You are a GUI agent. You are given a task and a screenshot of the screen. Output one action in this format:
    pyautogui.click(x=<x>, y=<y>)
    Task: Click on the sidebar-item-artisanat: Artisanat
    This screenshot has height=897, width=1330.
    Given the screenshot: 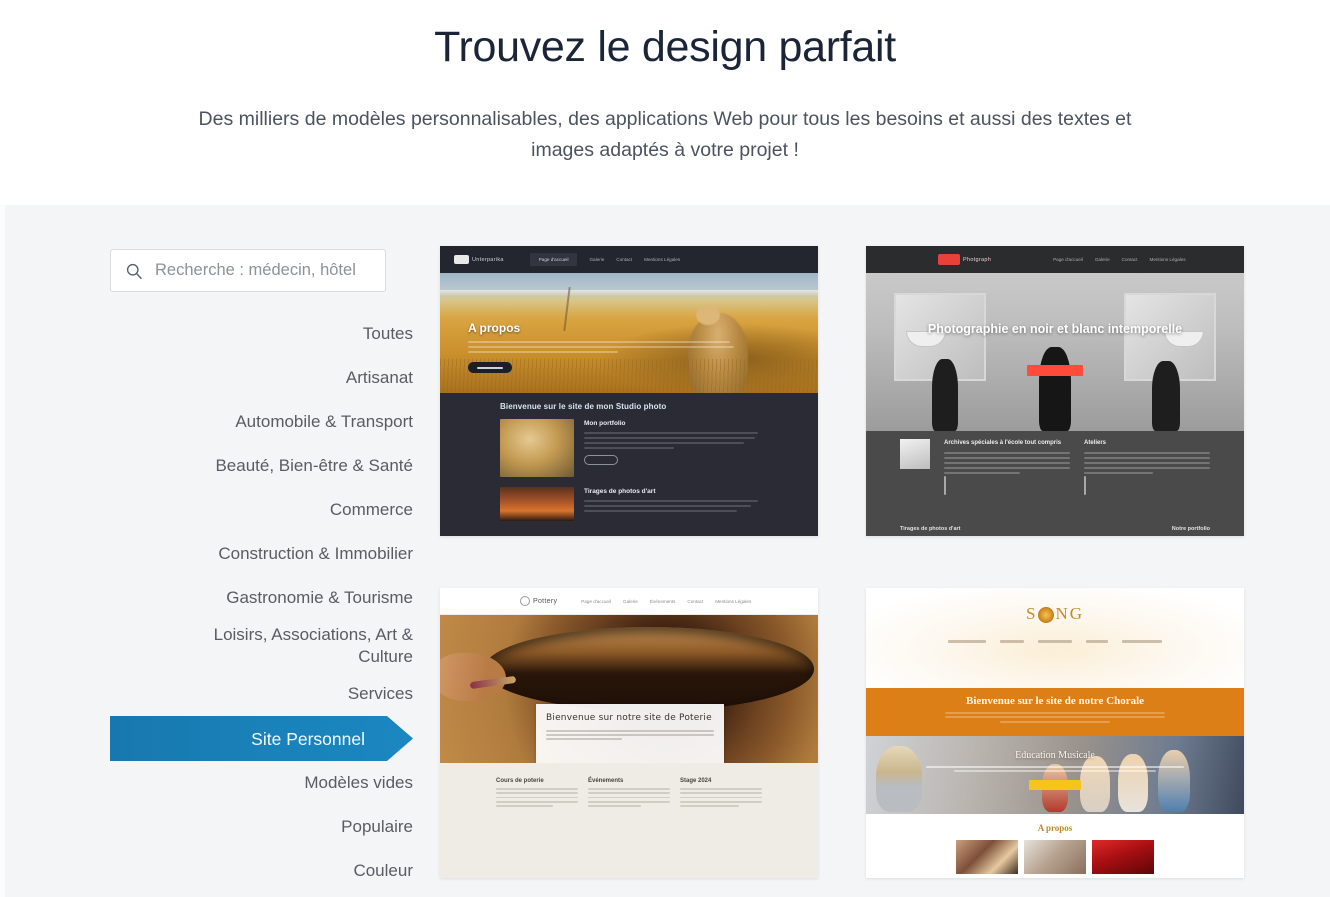 What is the action you would take?
    pyautogui.click(x=262, y=378)
    